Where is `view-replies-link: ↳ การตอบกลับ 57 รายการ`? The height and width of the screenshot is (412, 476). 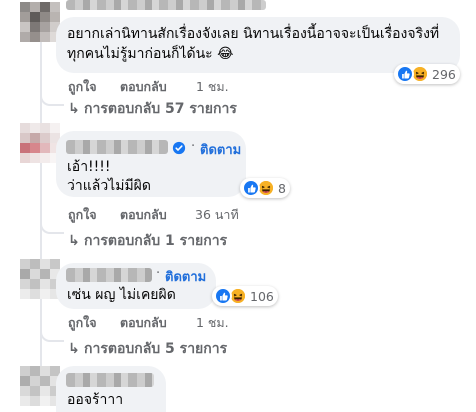
view-replies-link: ↳ การตอบกลับ 57 รายการ is located at coordinates (152, 109).